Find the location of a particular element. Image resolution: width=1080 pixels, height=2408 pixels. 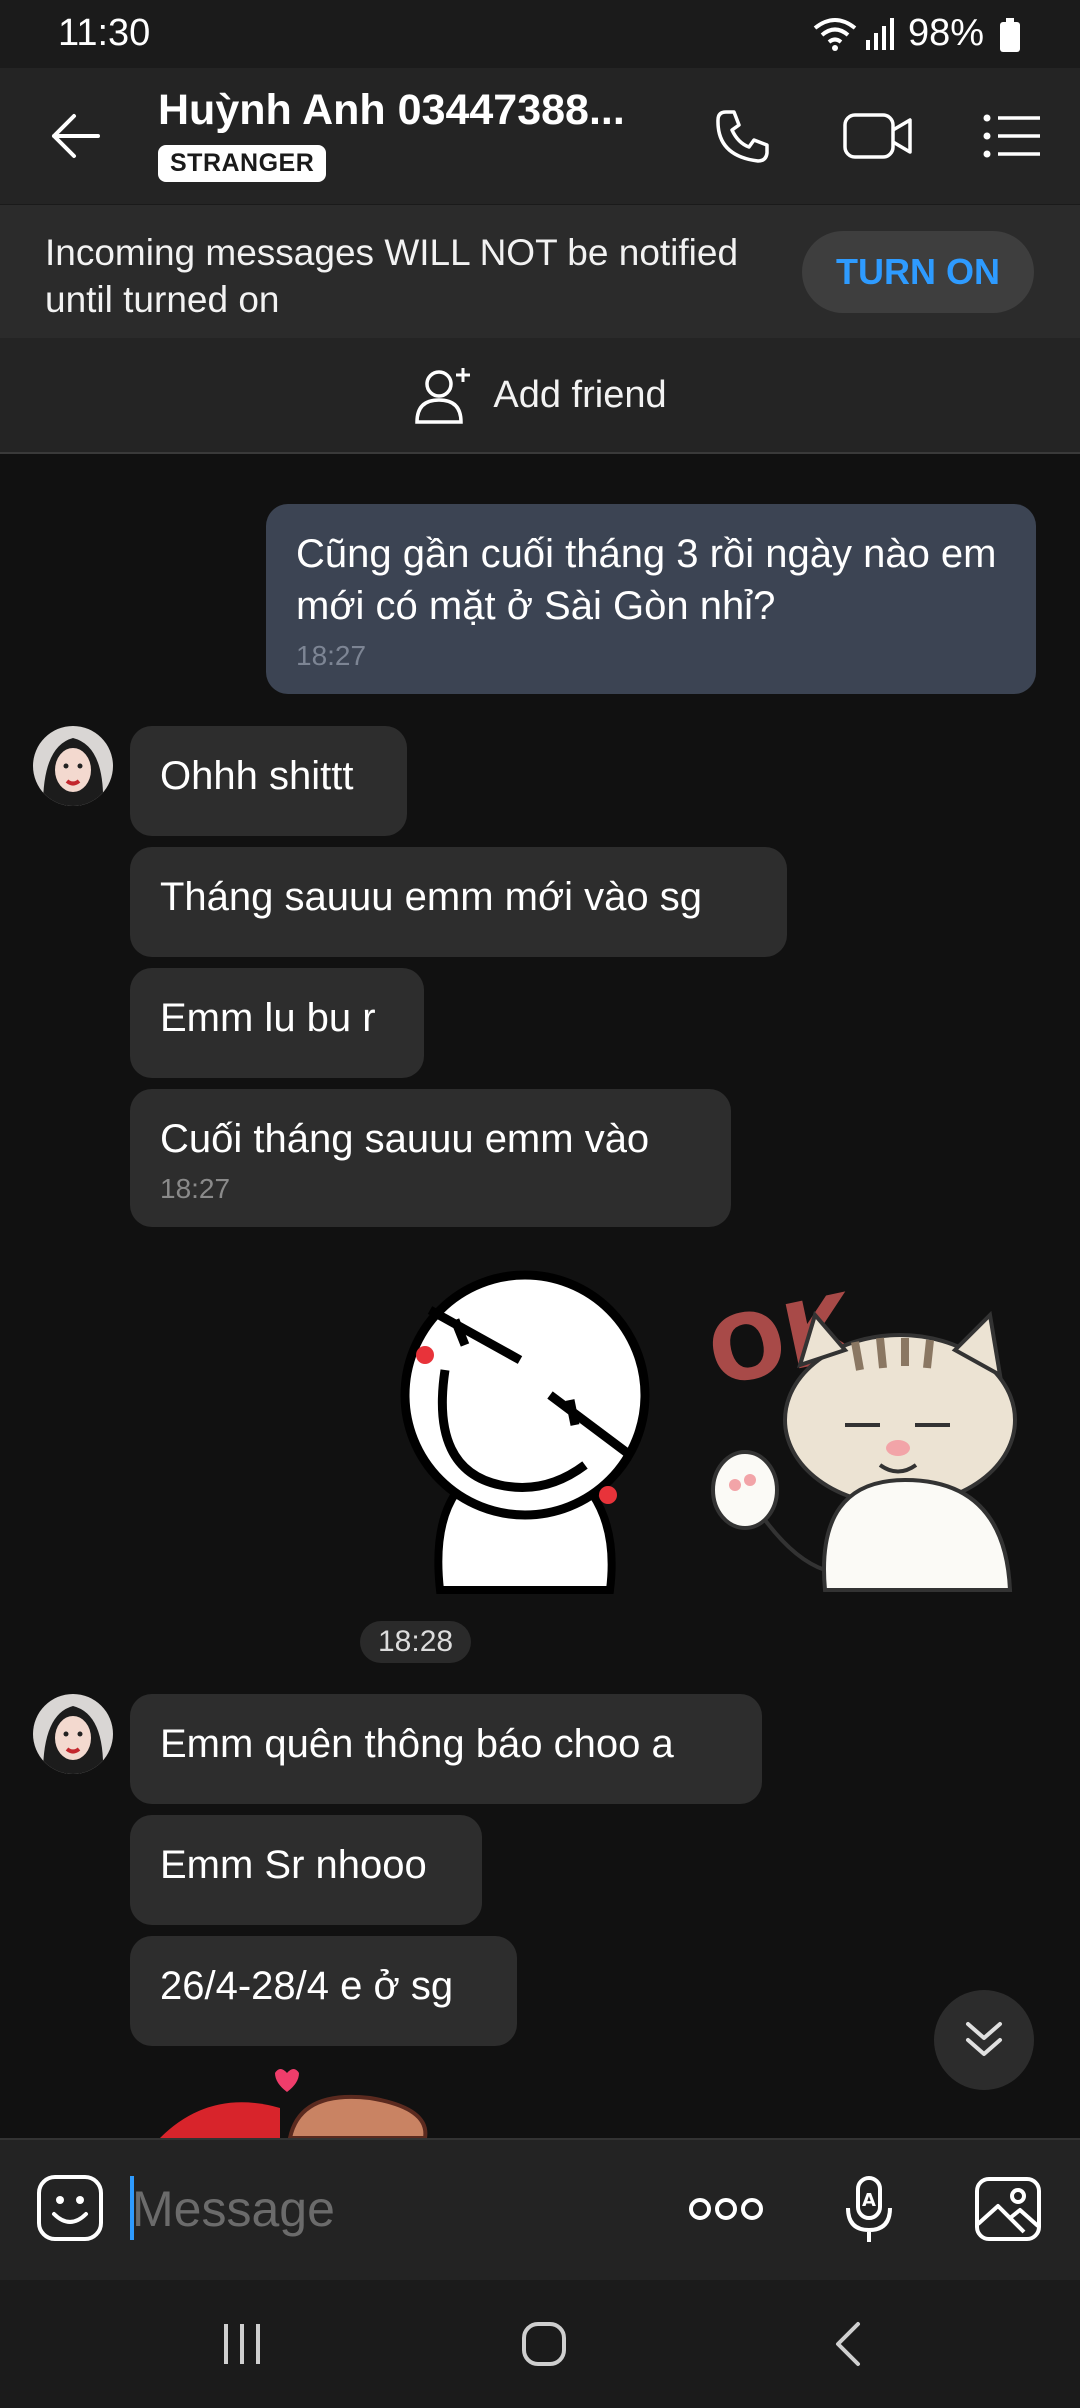

recents-icon is located at coordinates (242, 2344).